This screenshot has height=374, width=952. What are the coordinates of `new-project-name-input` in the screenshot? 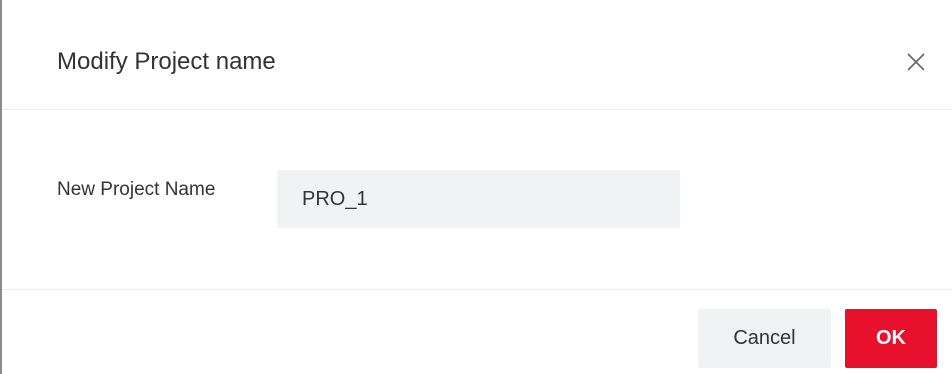 It's located at (478, 199).